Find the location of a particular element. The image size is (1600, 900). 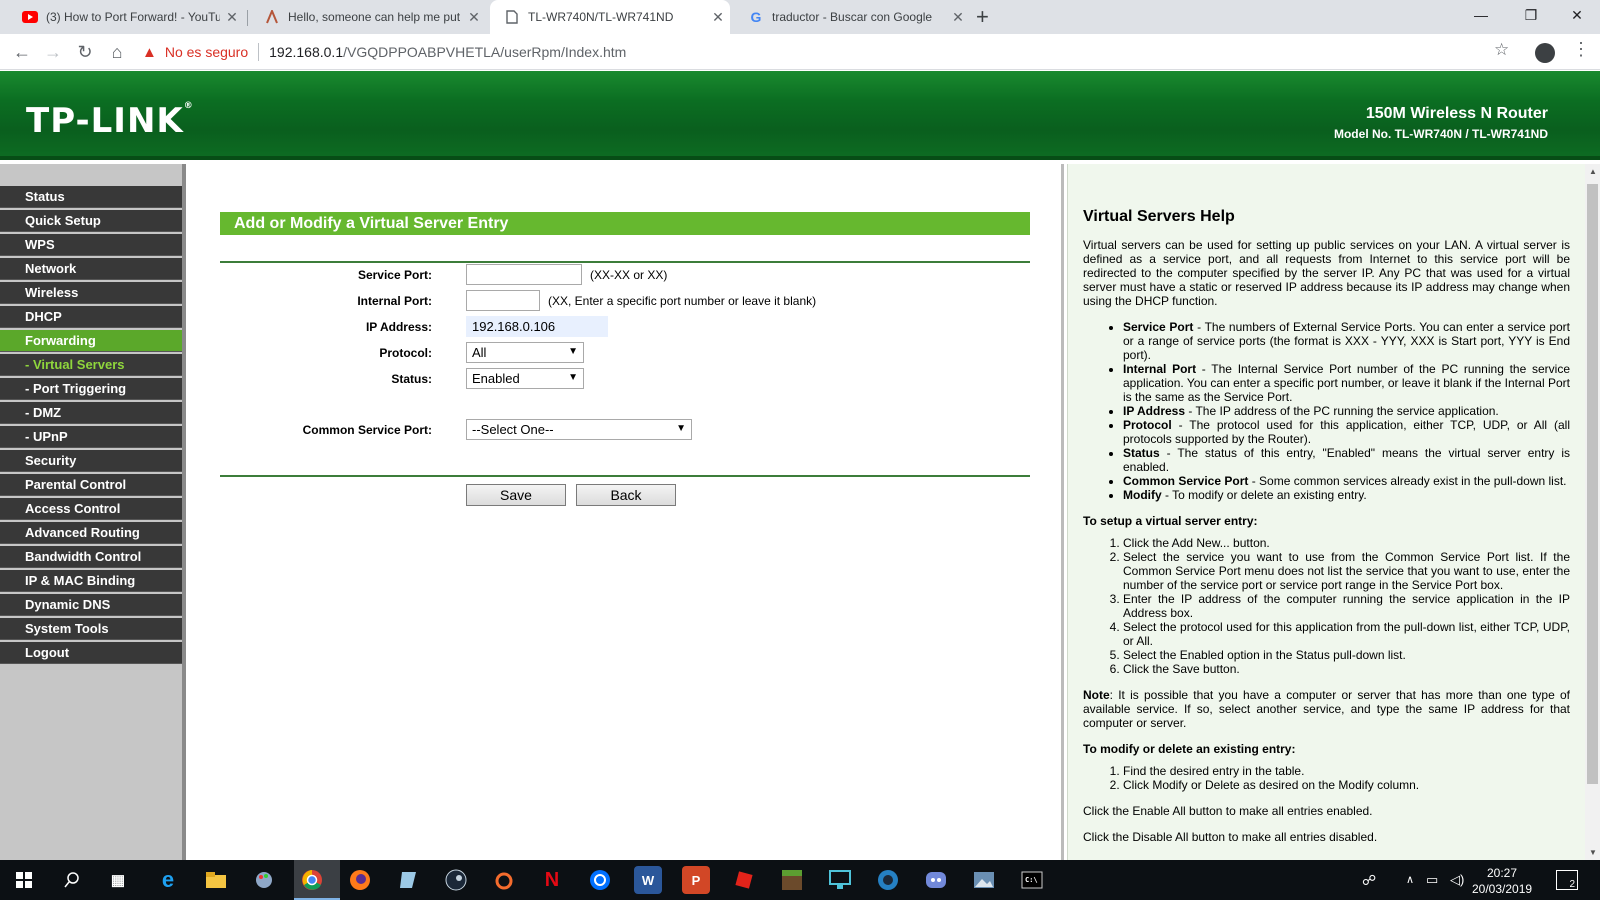

save-button: Save is located at coordinates (516, 495).